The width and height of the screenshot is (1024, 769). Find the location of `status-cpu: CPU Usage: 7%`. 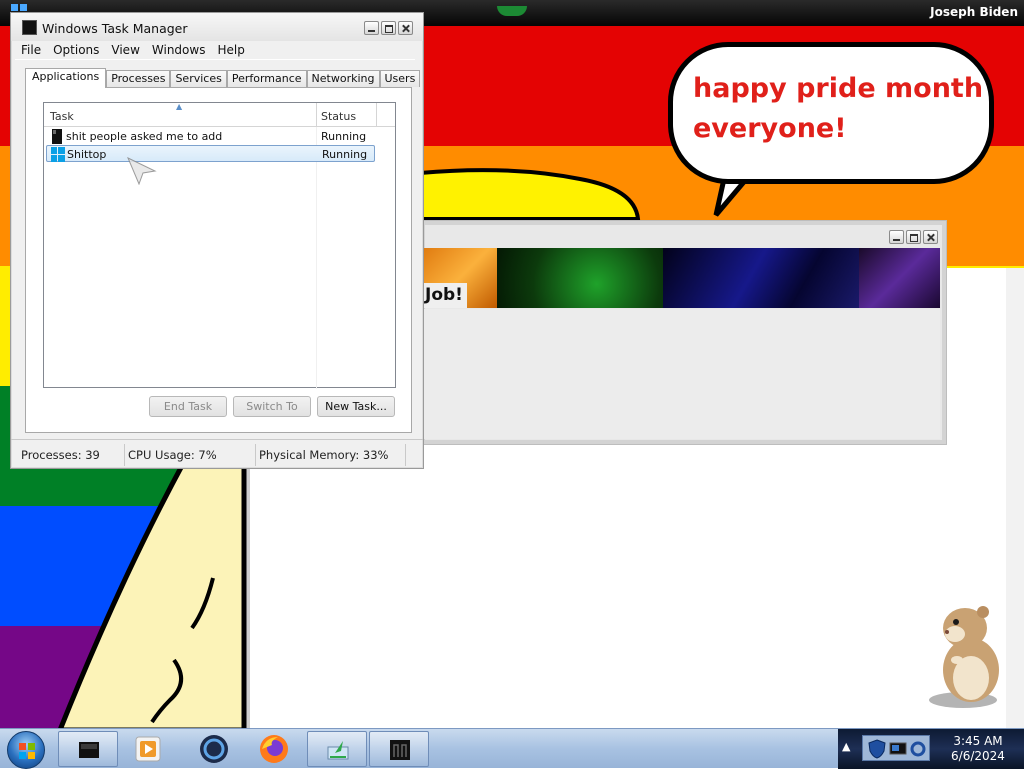

status-cpu: CPU Usage: 7% is located at coordinates (172, 455).